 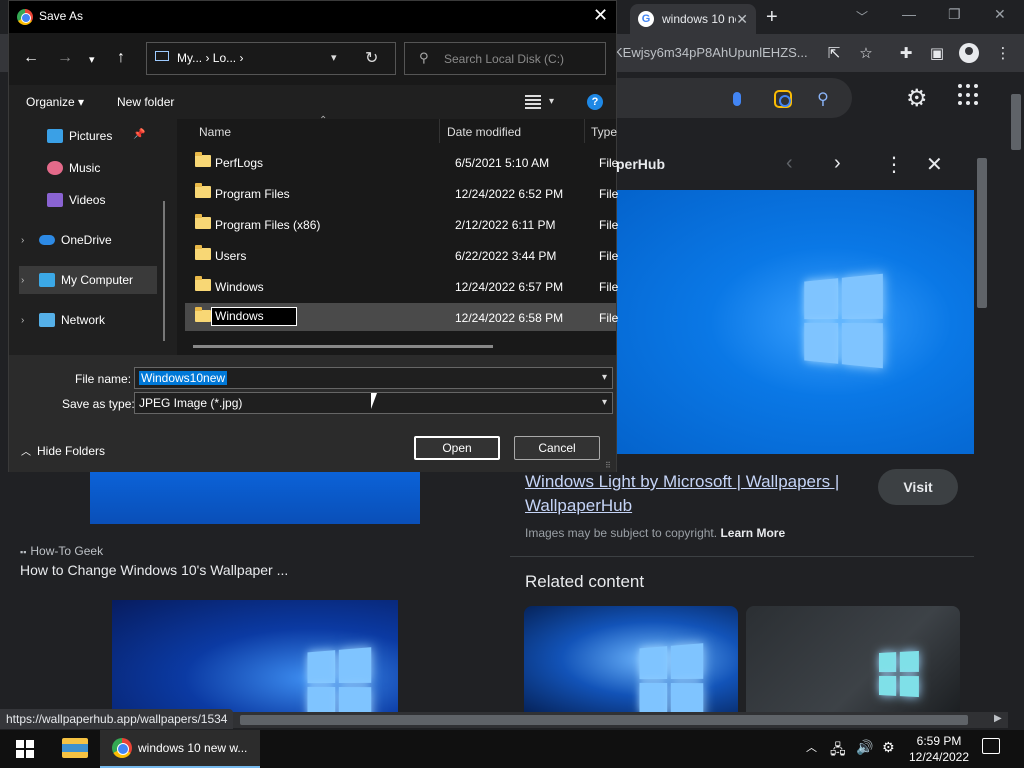 I want to click on save-type-label: Save as type:, so click(x=98, y=404).